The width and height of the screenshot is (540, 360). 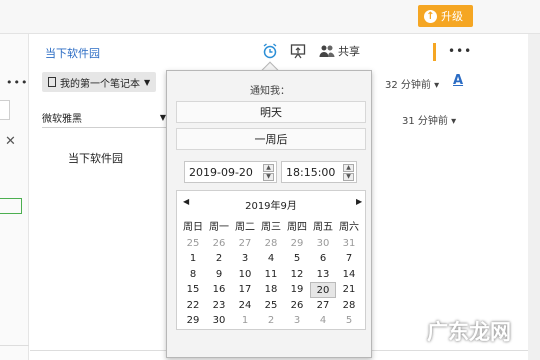 I want to click on reminder-alarm-icon, so click(x=270, y=51).